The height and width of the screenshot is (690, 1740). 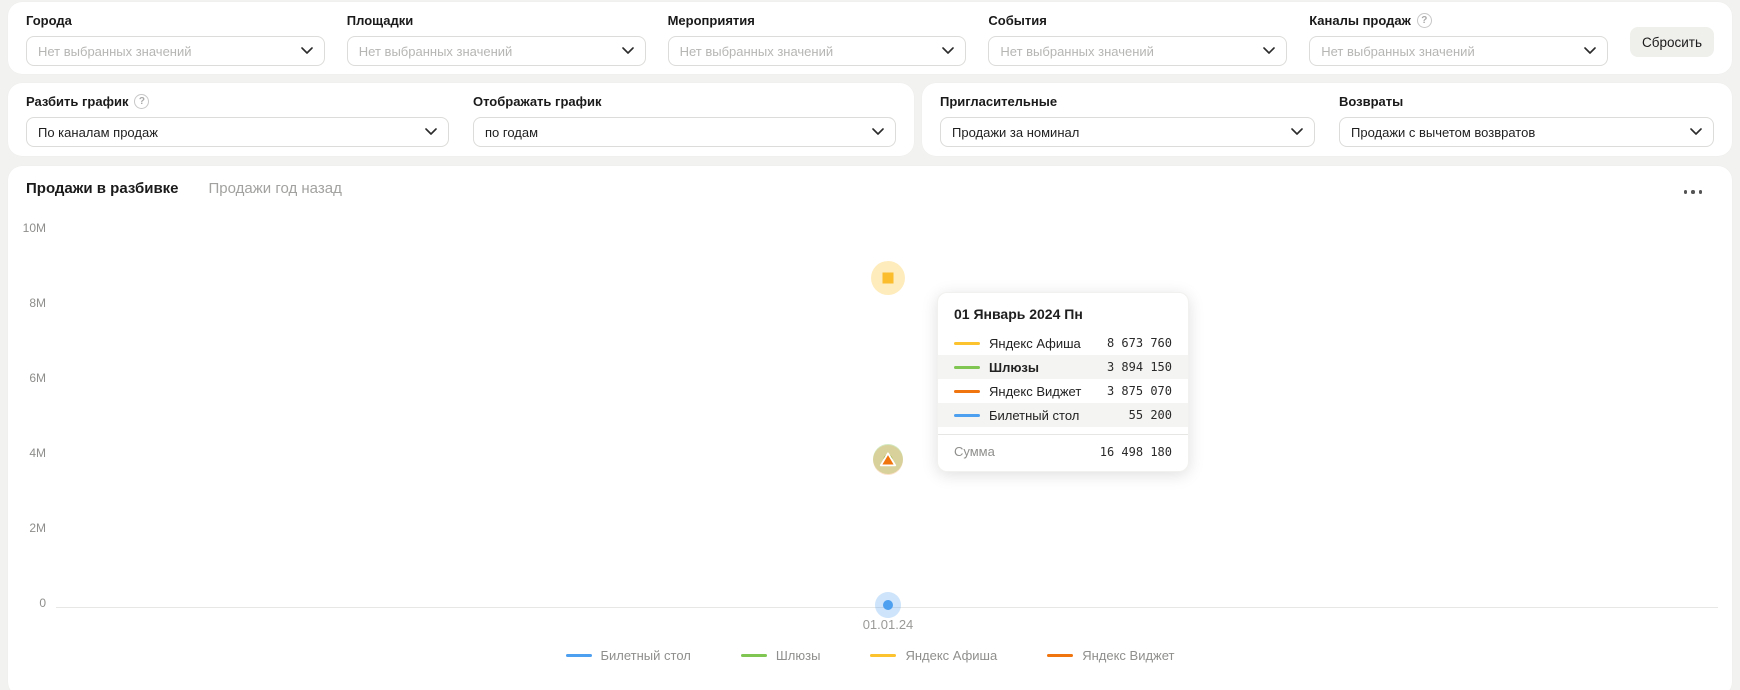 What do you see at coordinates (37, 378) in the screenshot?
I see `y-axis-tick: 6M` at bounding box center [37, 378].